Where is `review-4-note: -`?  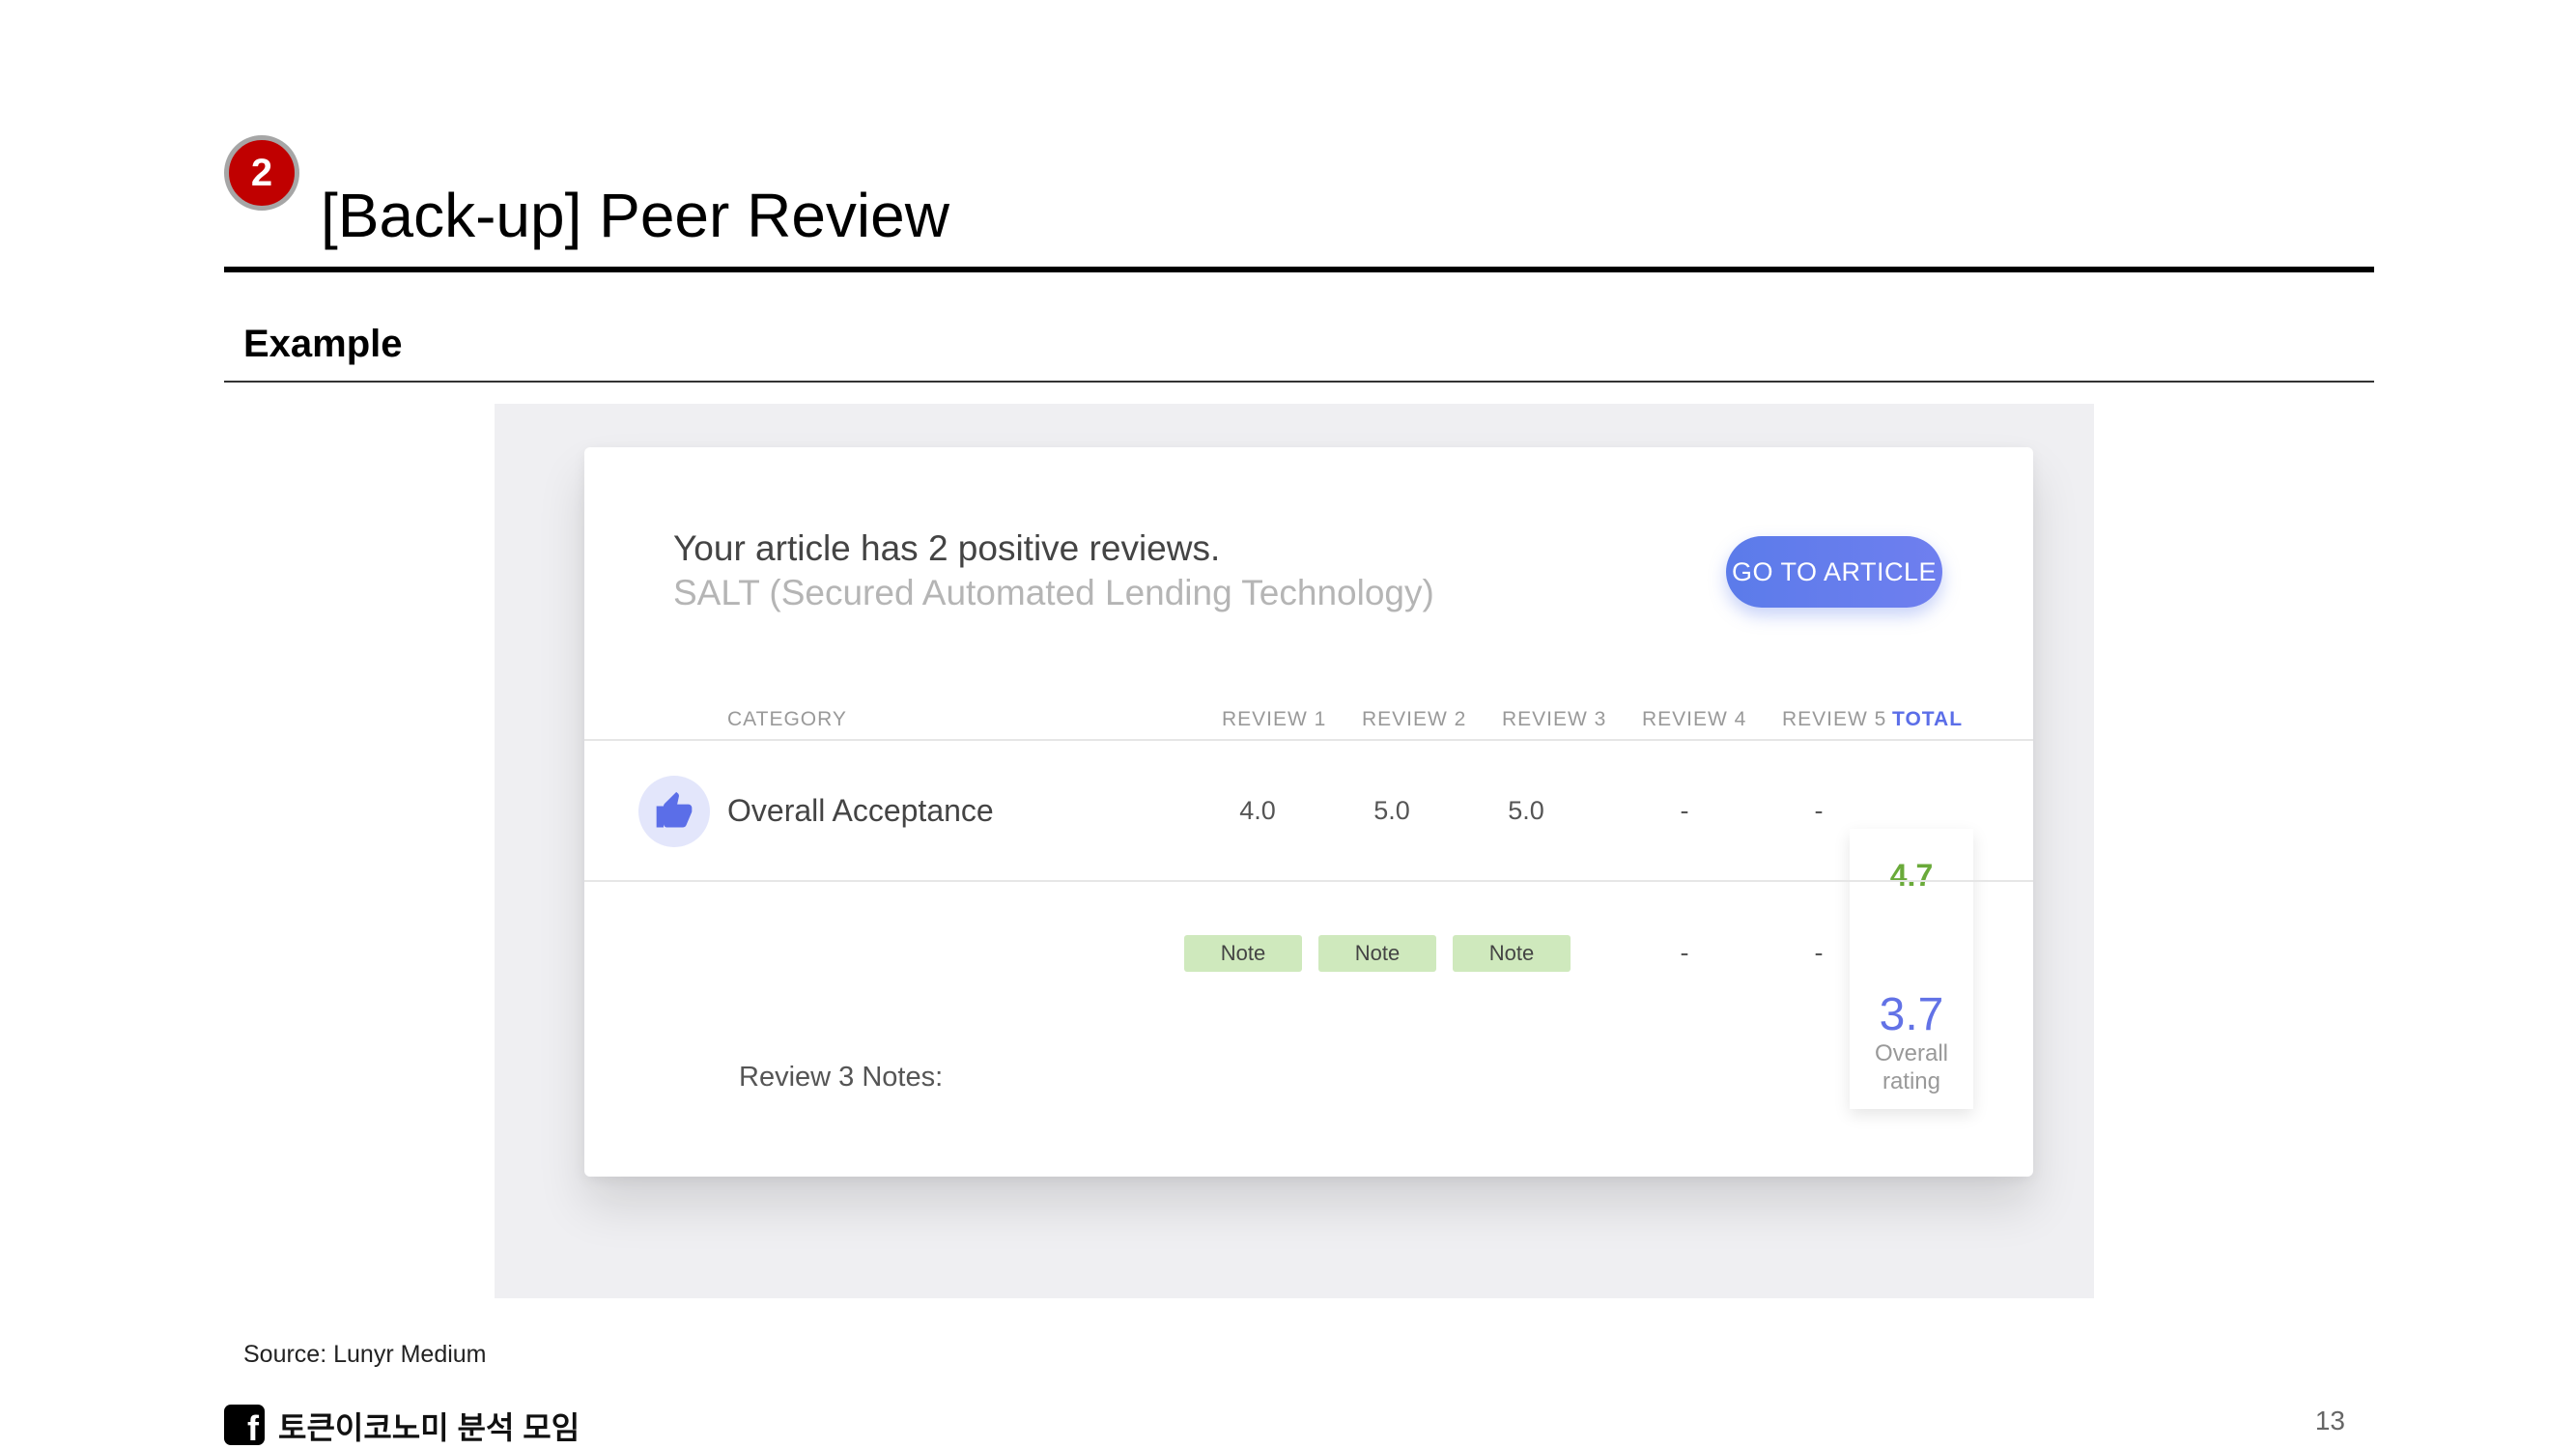
review-4-note: - is located at coordinates (1684, 952).